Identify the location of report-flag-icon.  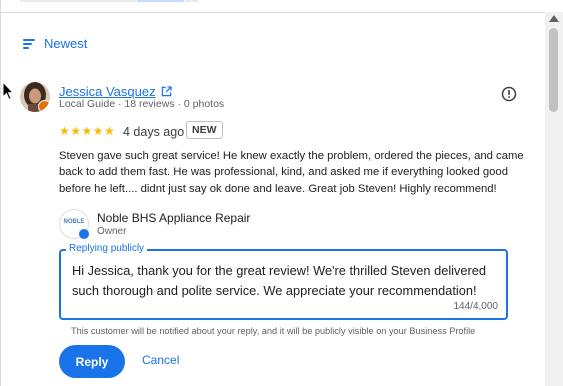
(509, 94).